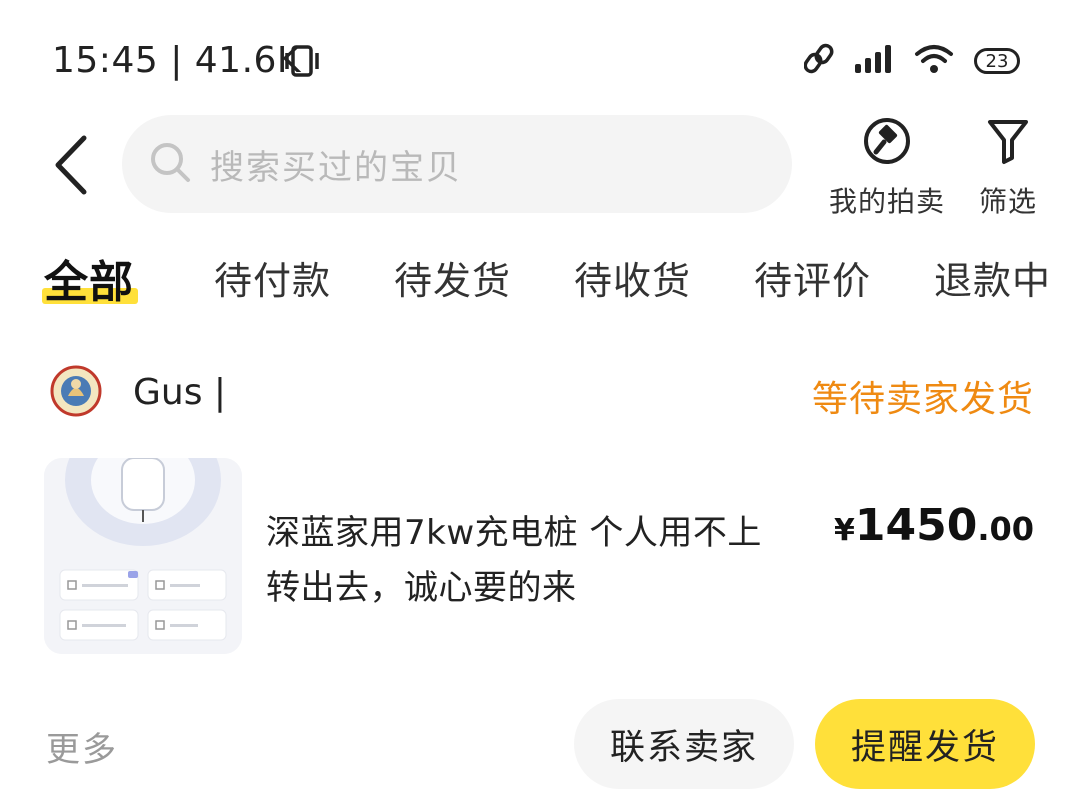 The height and width of the screenshot is (809, 1080). I want to click on order-tabs: 全部 待付款 待发货 待收货 待评价 退款中, so click(540, 285).